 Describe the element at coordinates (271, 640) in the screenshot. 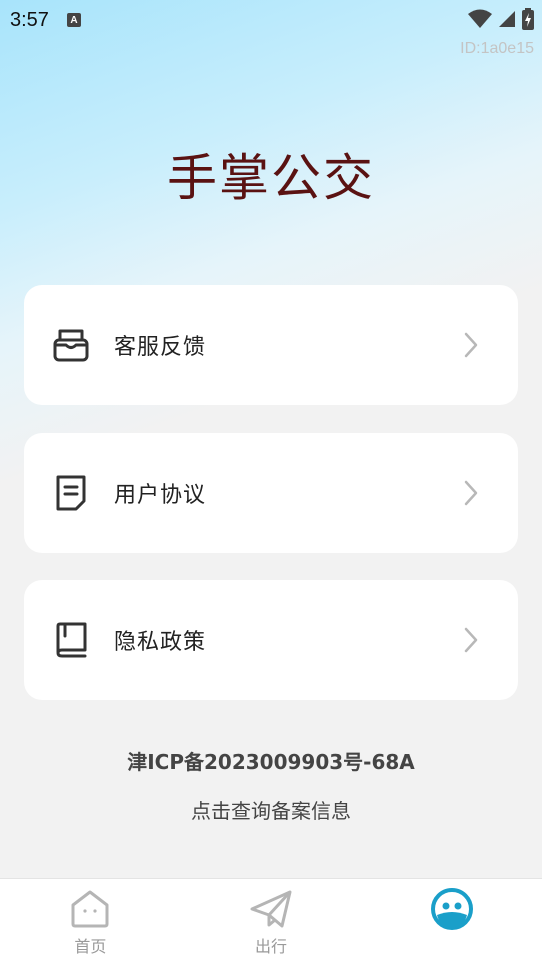

I see `menu-item-privacy-policy: 隐私政策` at that location.